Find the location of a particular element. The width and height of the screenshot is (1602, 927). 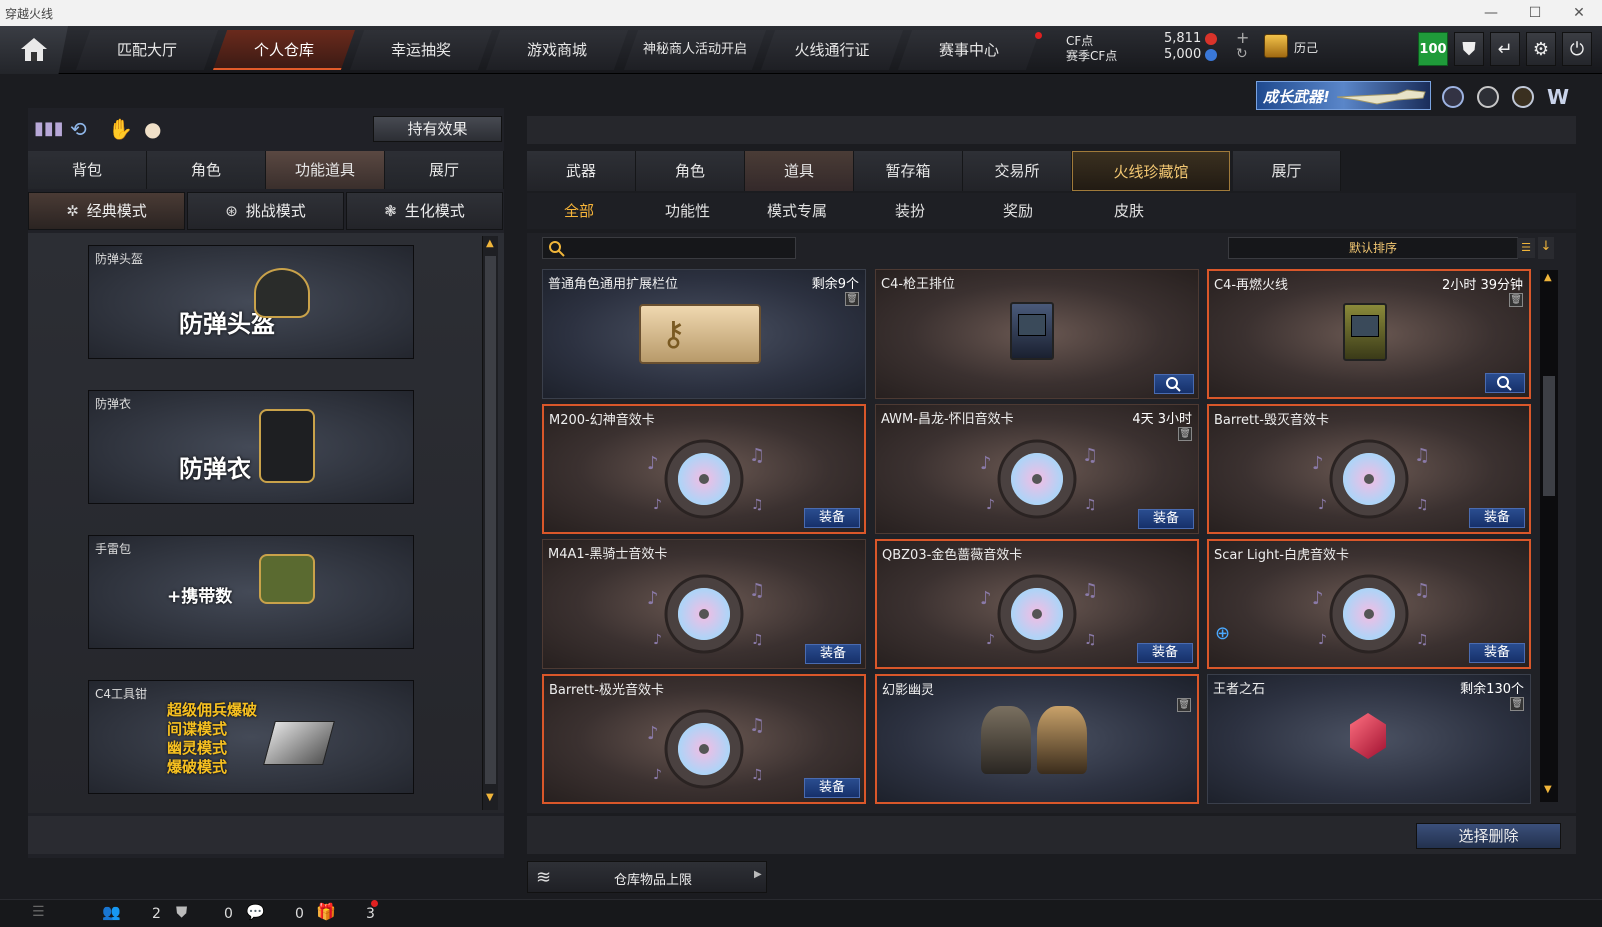

right-scroll-down-icon: ▼ is located at coordinates (1548, 789).